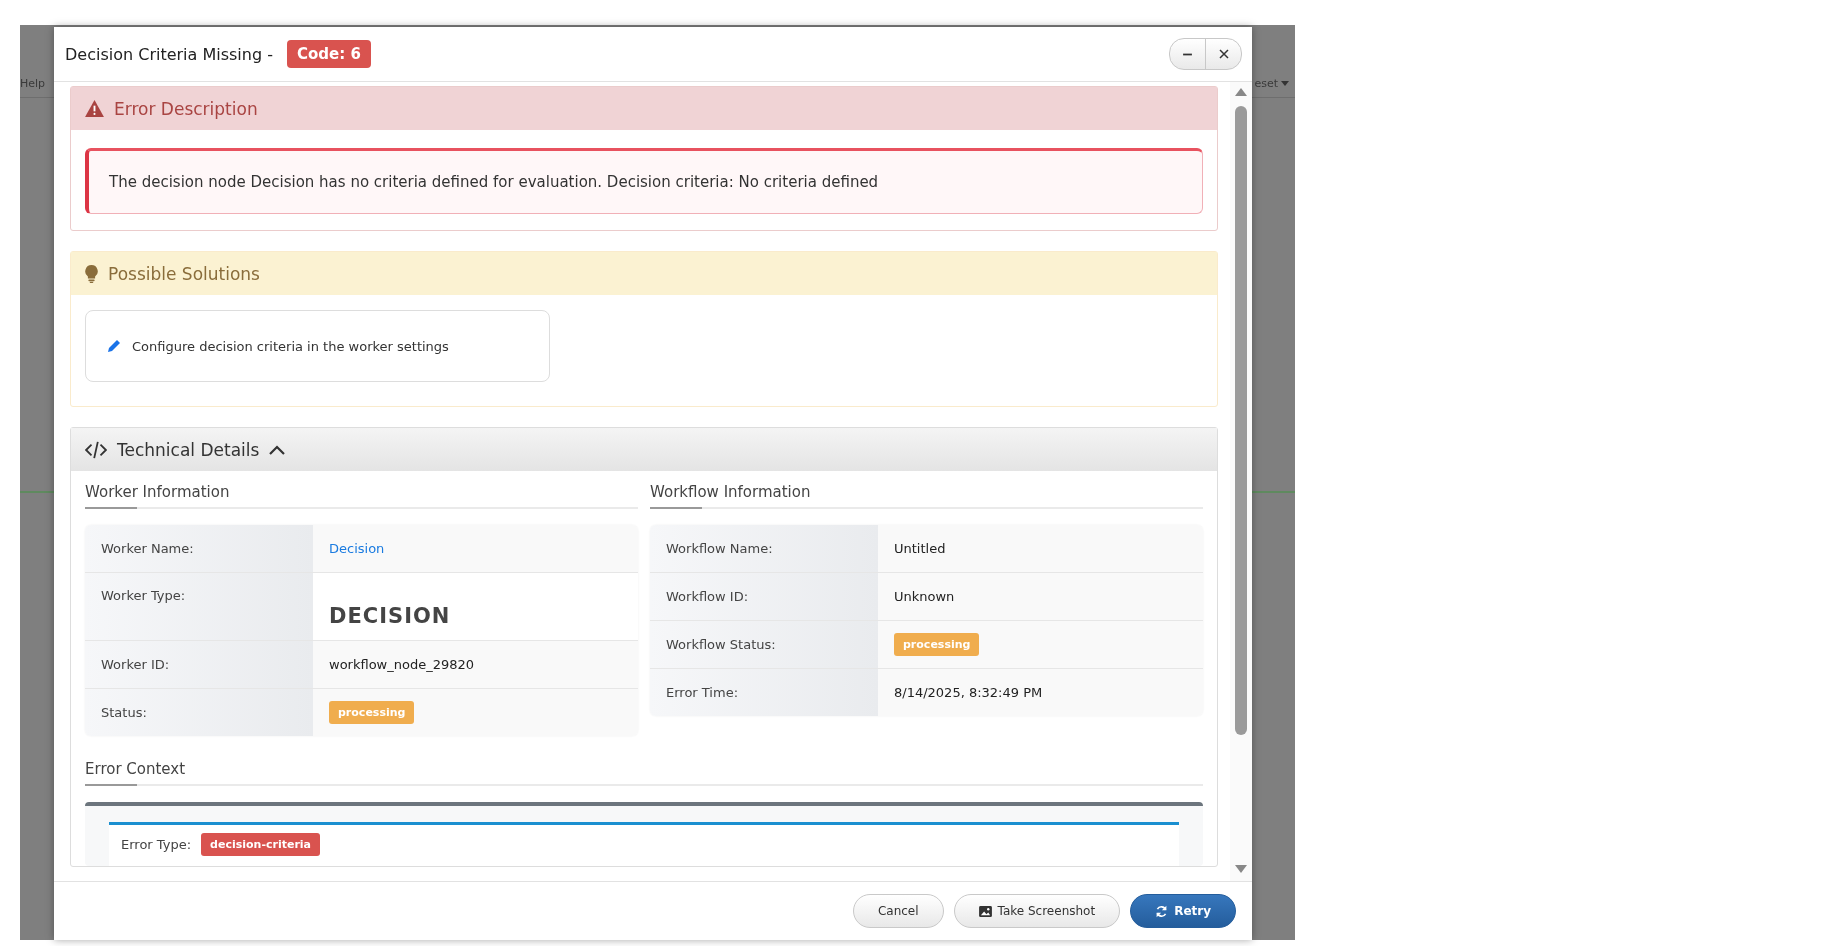 This screenshot has width=1845, height=946. I want to click on scroll-down-icon, so click(1241, 869).